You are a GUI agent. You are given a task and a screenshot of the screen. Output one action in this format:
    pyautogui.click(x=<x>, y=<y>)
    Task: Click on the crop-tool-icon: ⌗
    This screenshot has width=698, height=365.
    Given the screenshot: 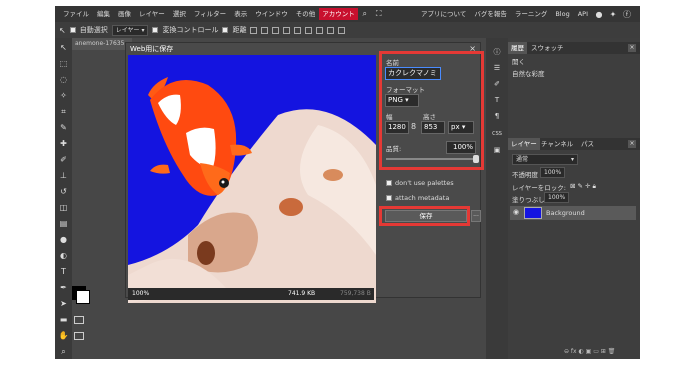 What is the action you would take?
    pyautogui.click(x=63, y=111)
    